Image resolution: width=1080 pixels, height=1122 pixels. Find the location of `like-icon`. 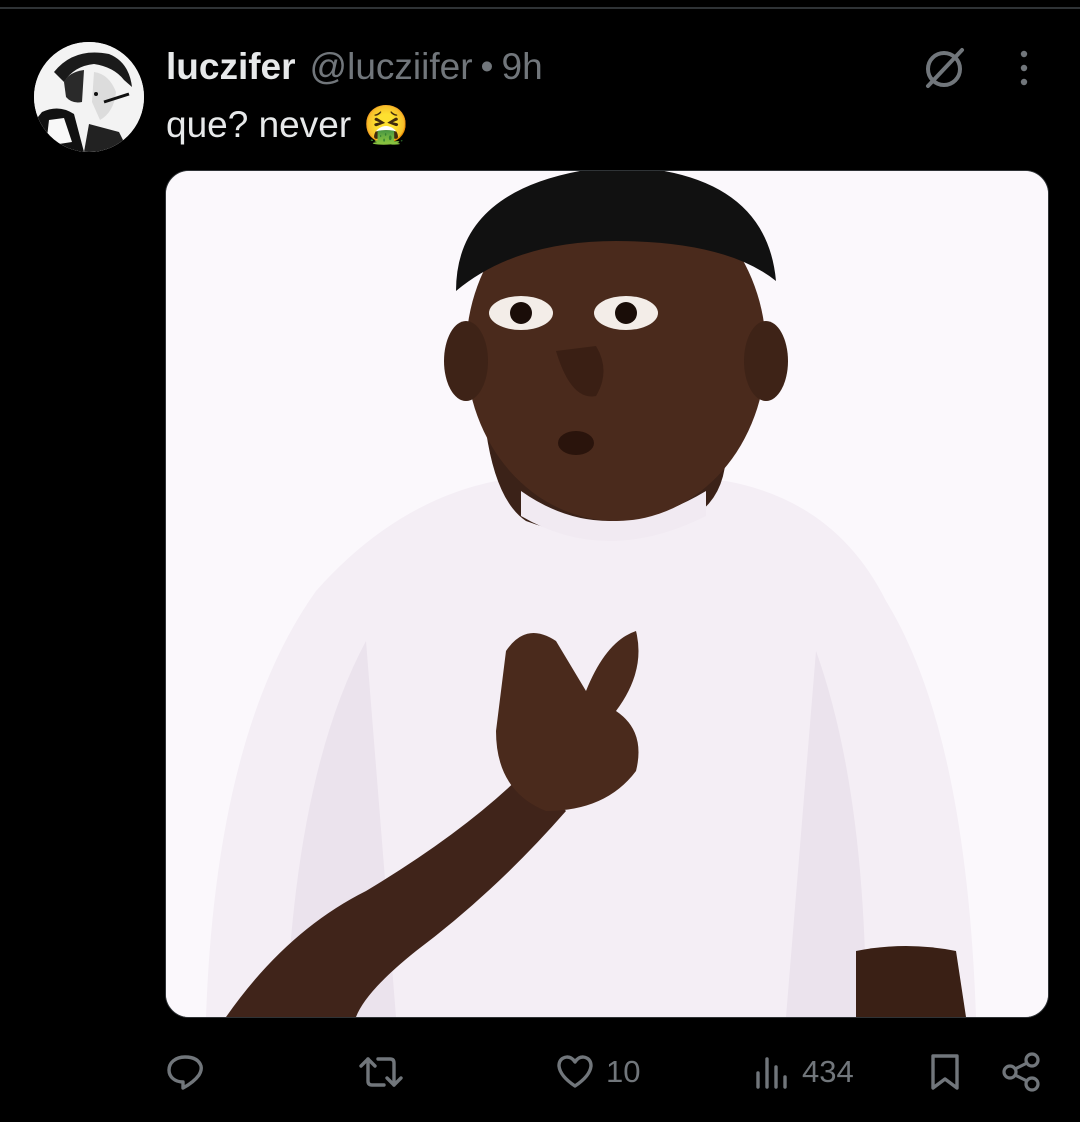

like-icon is located at coordinates (575, 1072).